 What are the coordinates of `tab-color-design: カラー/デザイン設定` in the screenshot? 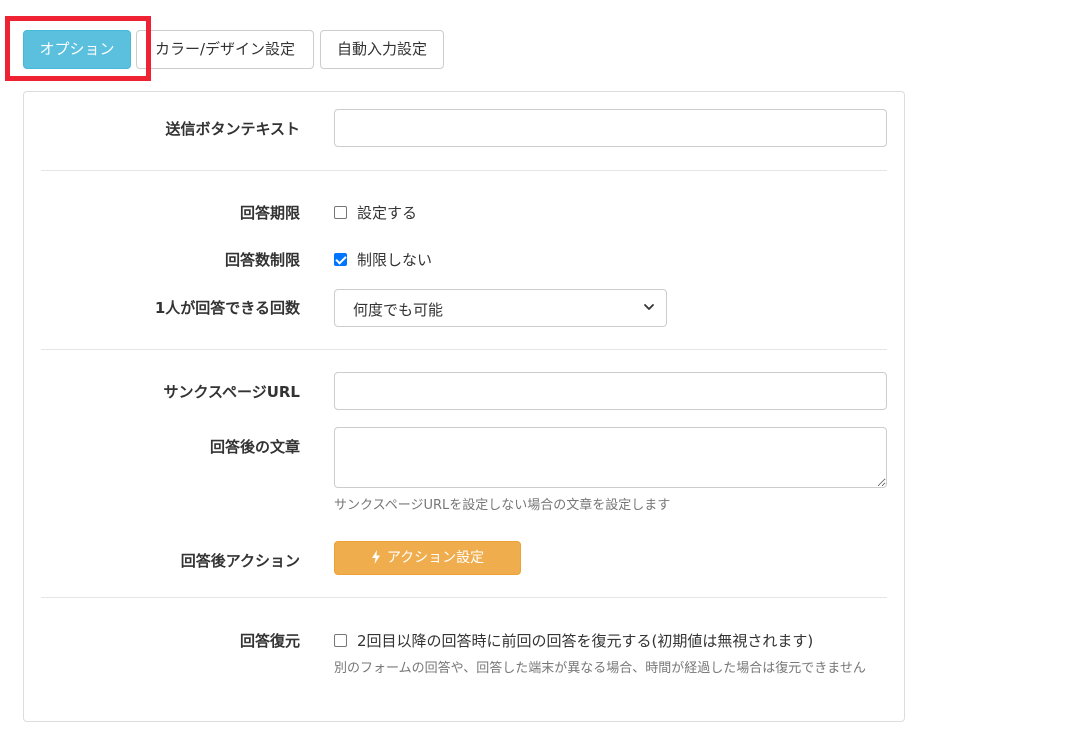 It's located at (225, 49).